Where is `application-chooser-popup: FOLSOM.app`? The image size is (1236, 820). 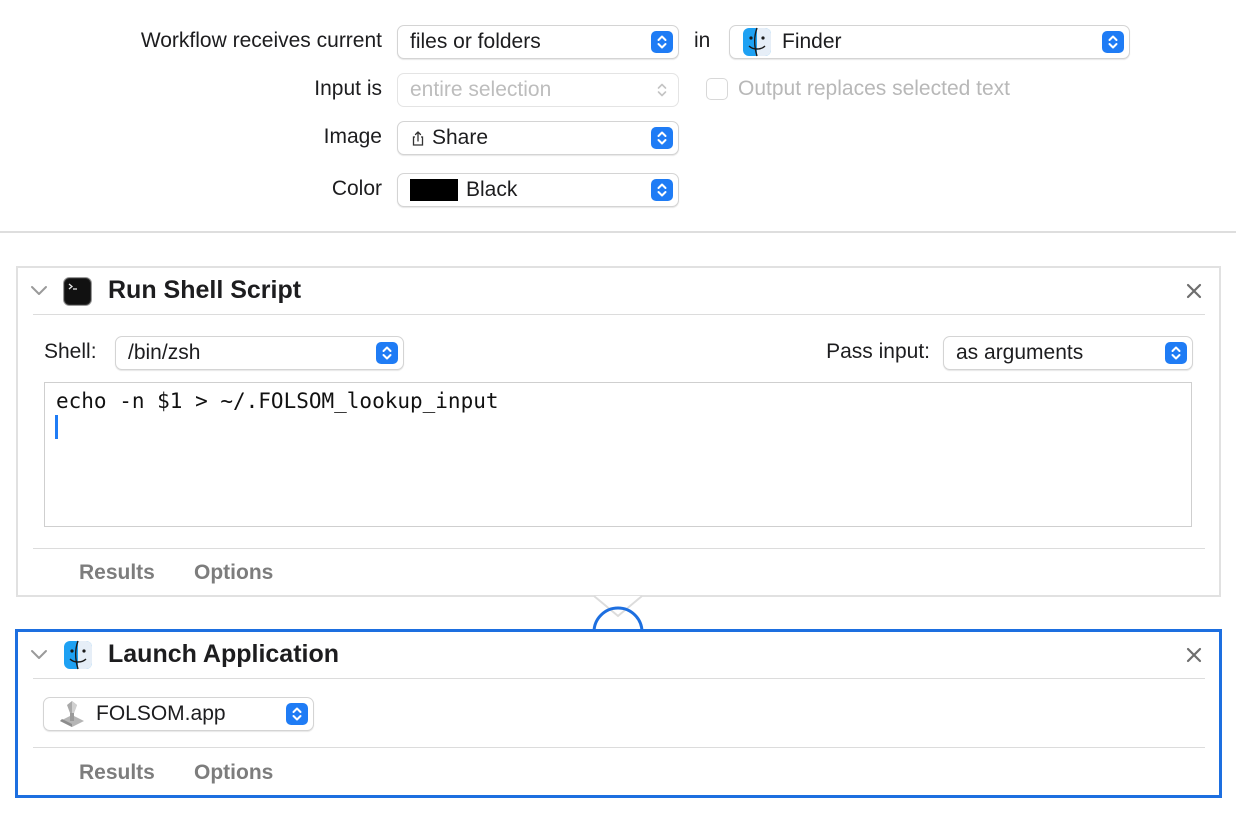
application-chooser-popup: FOLSOM.app is located at coordinates (178, 714).